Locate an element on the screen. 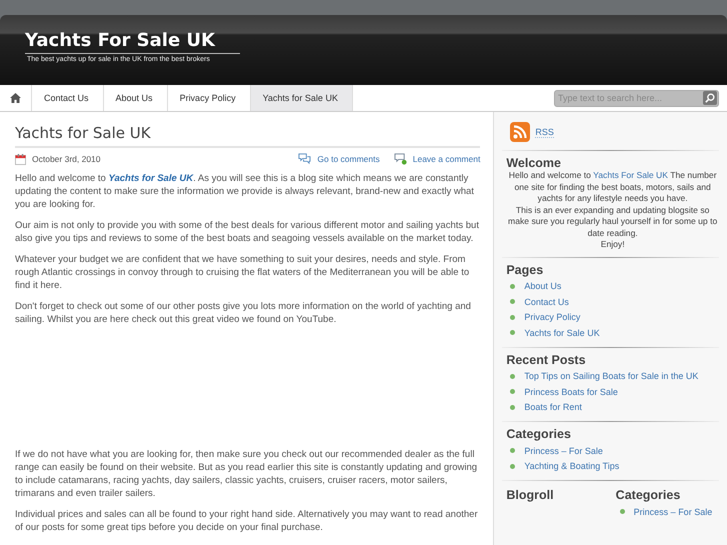 This screenshot has width=727, height=545. sidebar-link: Boats for Rent is located at coordinates (553, 407).